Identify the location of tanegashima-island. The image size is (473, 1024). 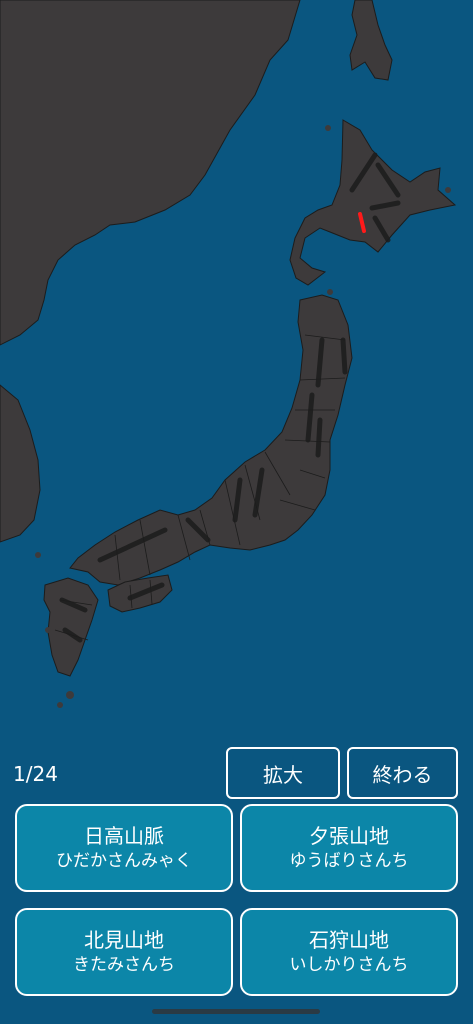
(70, 695).